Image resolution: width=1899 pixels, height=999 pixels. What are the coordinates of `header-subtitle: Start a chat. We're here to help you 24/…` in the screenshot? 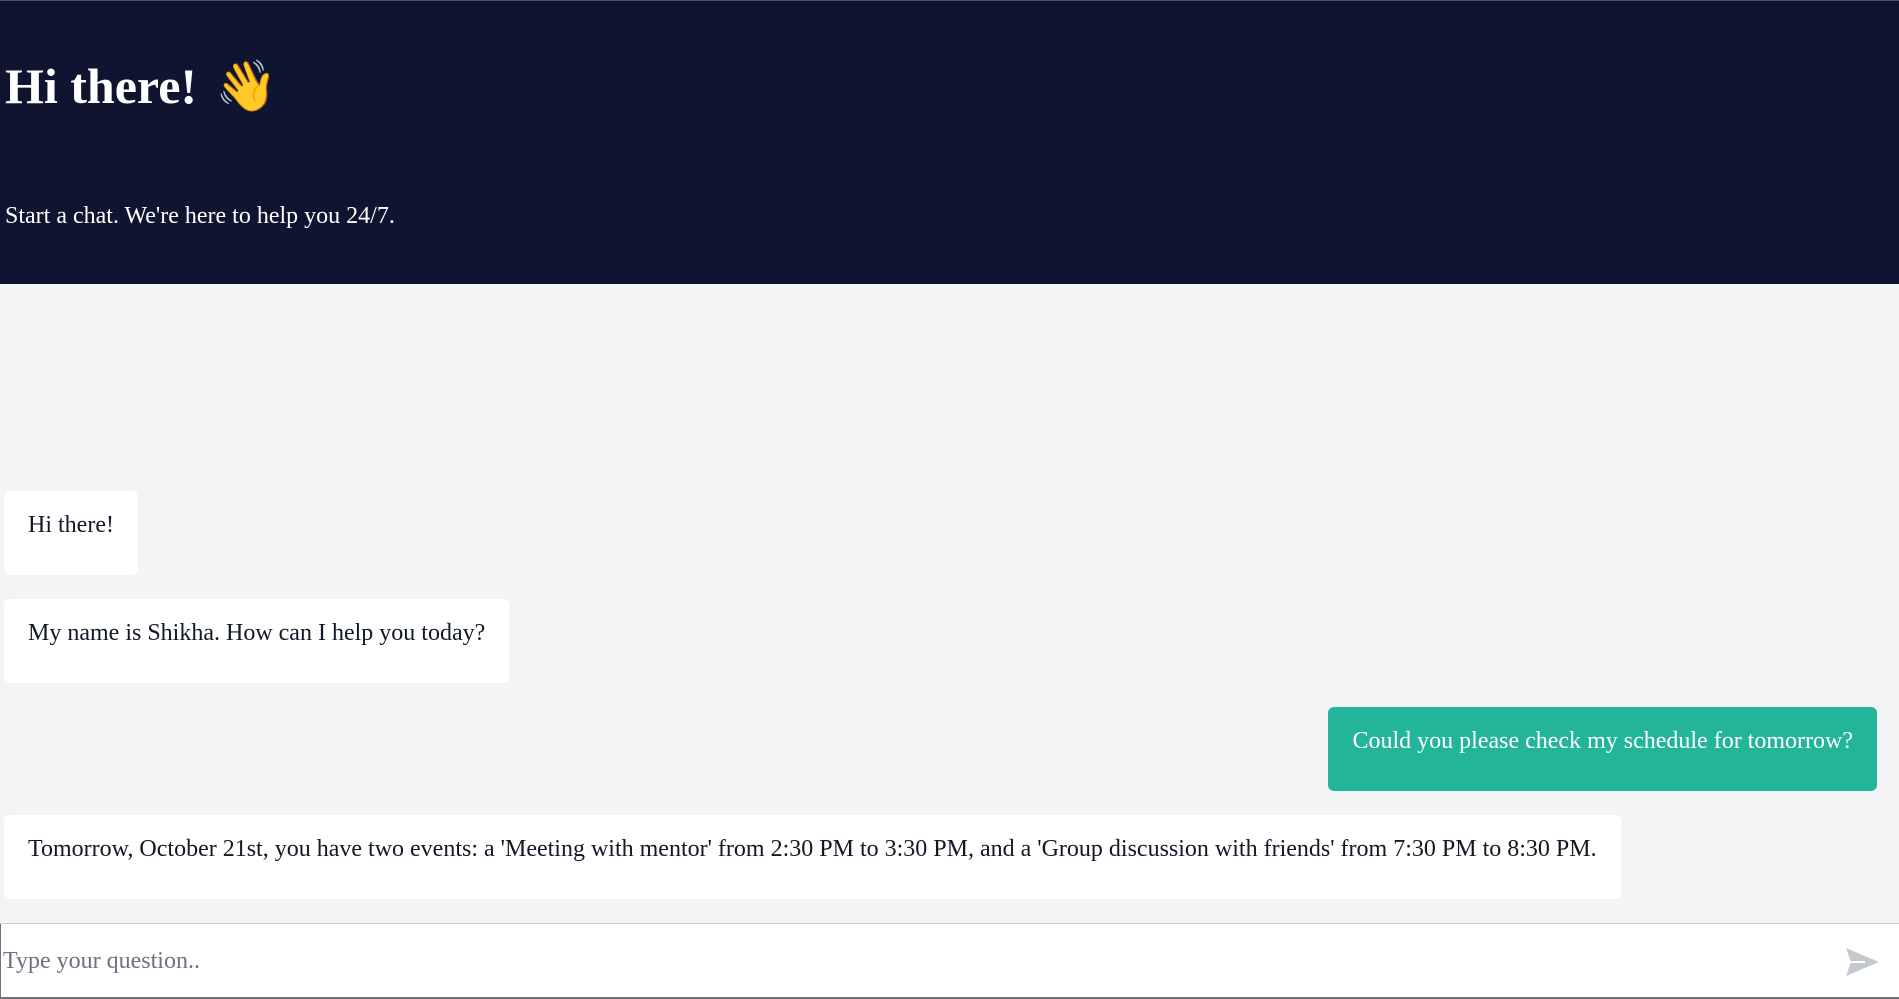 It's located at (200, 216).